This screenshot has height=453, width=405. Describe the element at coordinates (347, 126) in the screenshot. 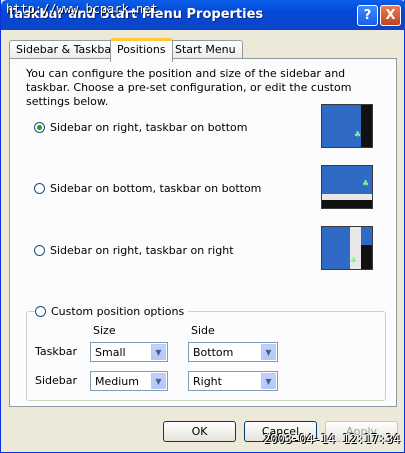

I see `preview-right-bottom: ♣` at that location.